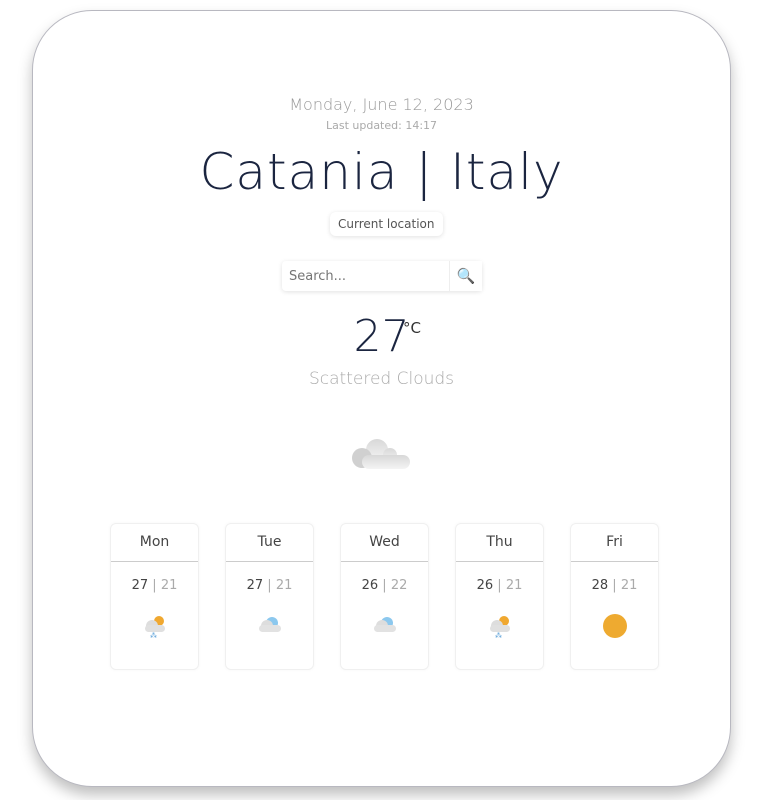 This screenshot has width=760, height=800. What do you see at coordinates (381, 379) in the screenshot?
I see `weather-description: Scattered Clouds` at bounding box center [381, 379].